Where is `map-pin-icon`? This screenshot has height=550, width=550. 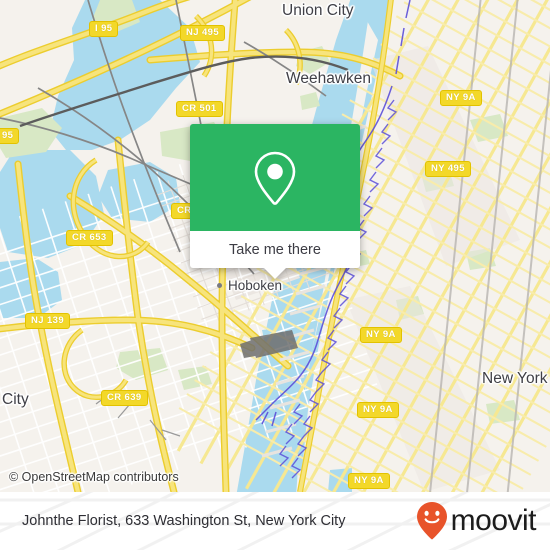
map-pin-icon is located at coordinates (275, 178).